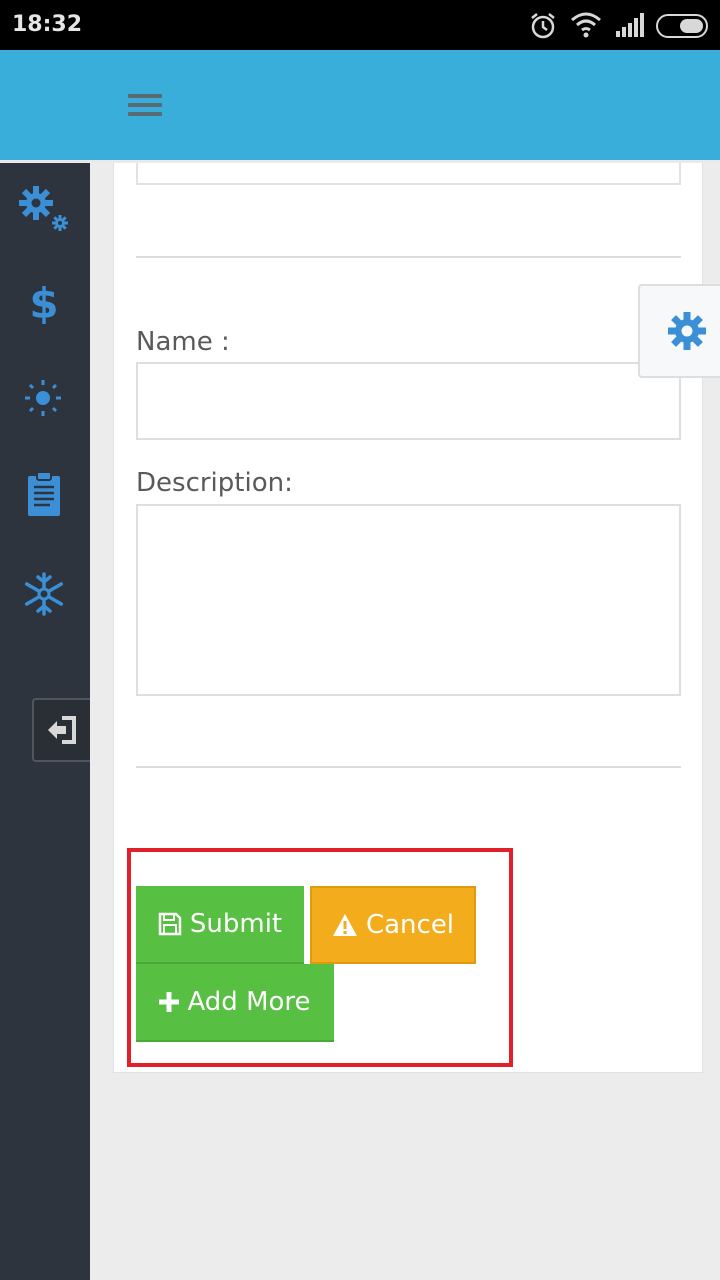  I want to click on submit-button: Submit, so click(220, 925).